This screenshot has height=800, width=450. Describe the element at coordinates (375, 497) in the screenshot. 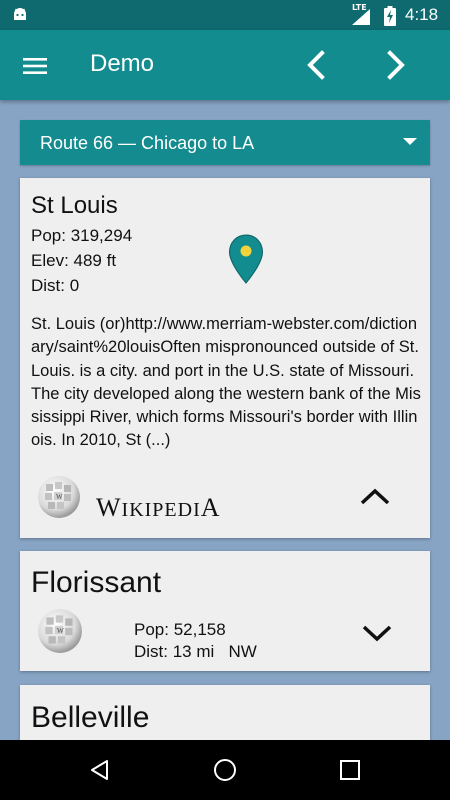

I see `chevron-up-icon` at that location.